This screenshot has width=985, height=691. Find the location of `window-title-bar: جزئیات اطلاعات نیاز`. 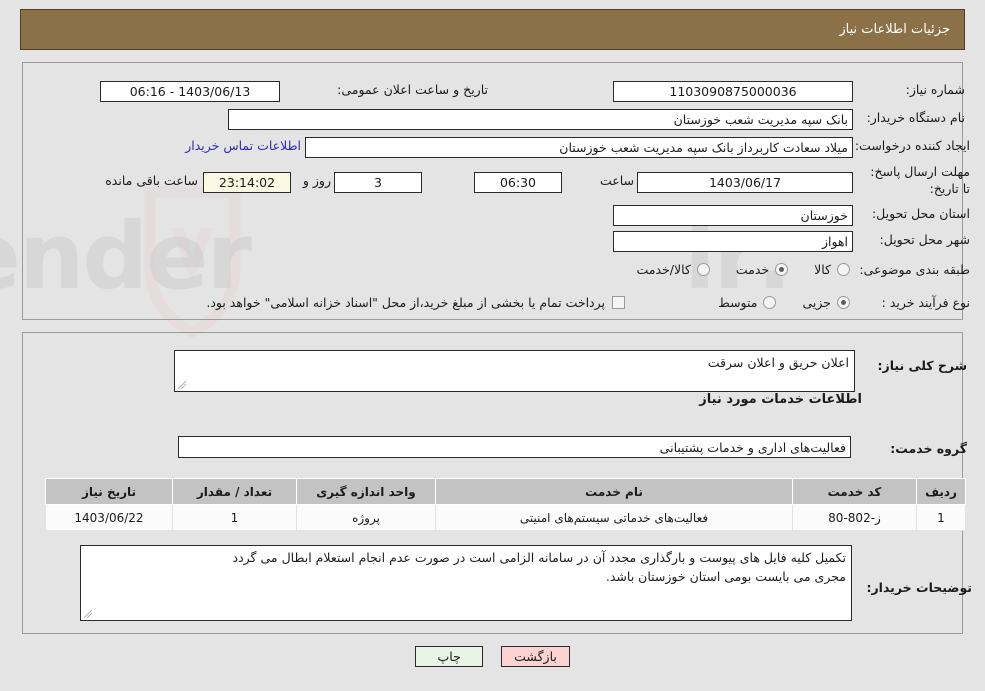

window-title-bar: جزئیات اطلاعات نیاز is located at coordinates (492, 29).